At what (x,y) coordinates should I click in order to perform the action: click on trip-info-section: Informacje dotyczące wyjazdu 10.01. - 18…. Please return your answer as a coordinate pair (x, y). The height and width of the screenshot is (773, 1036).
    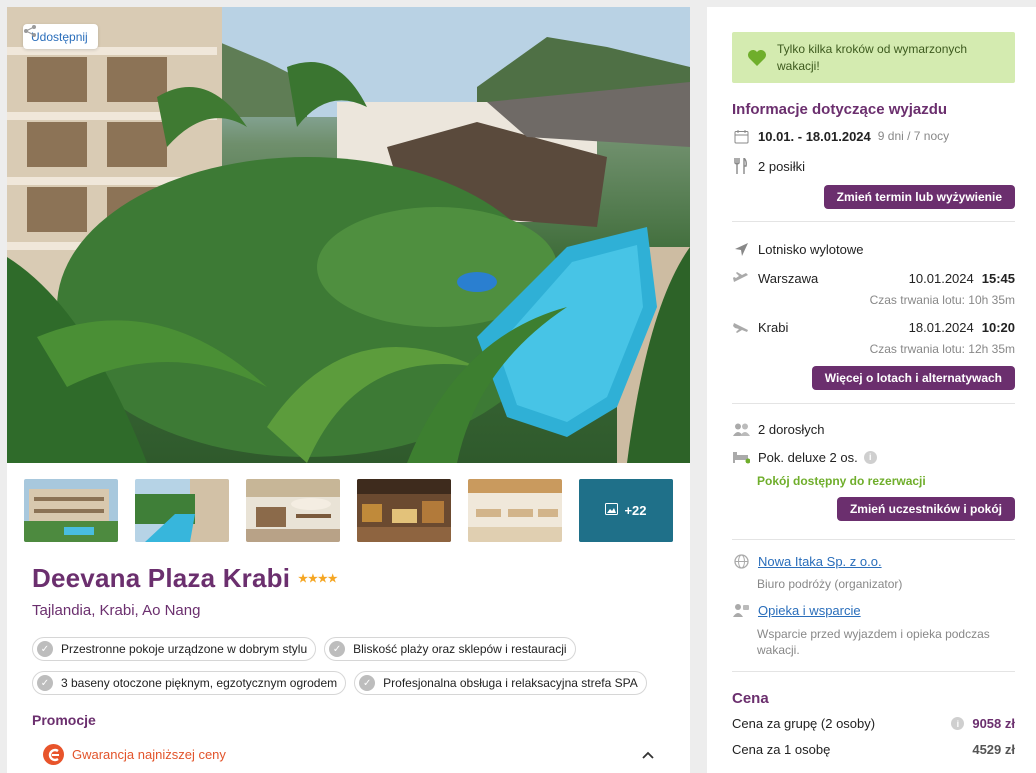
    Looking at the image, I should click on (873, 155).